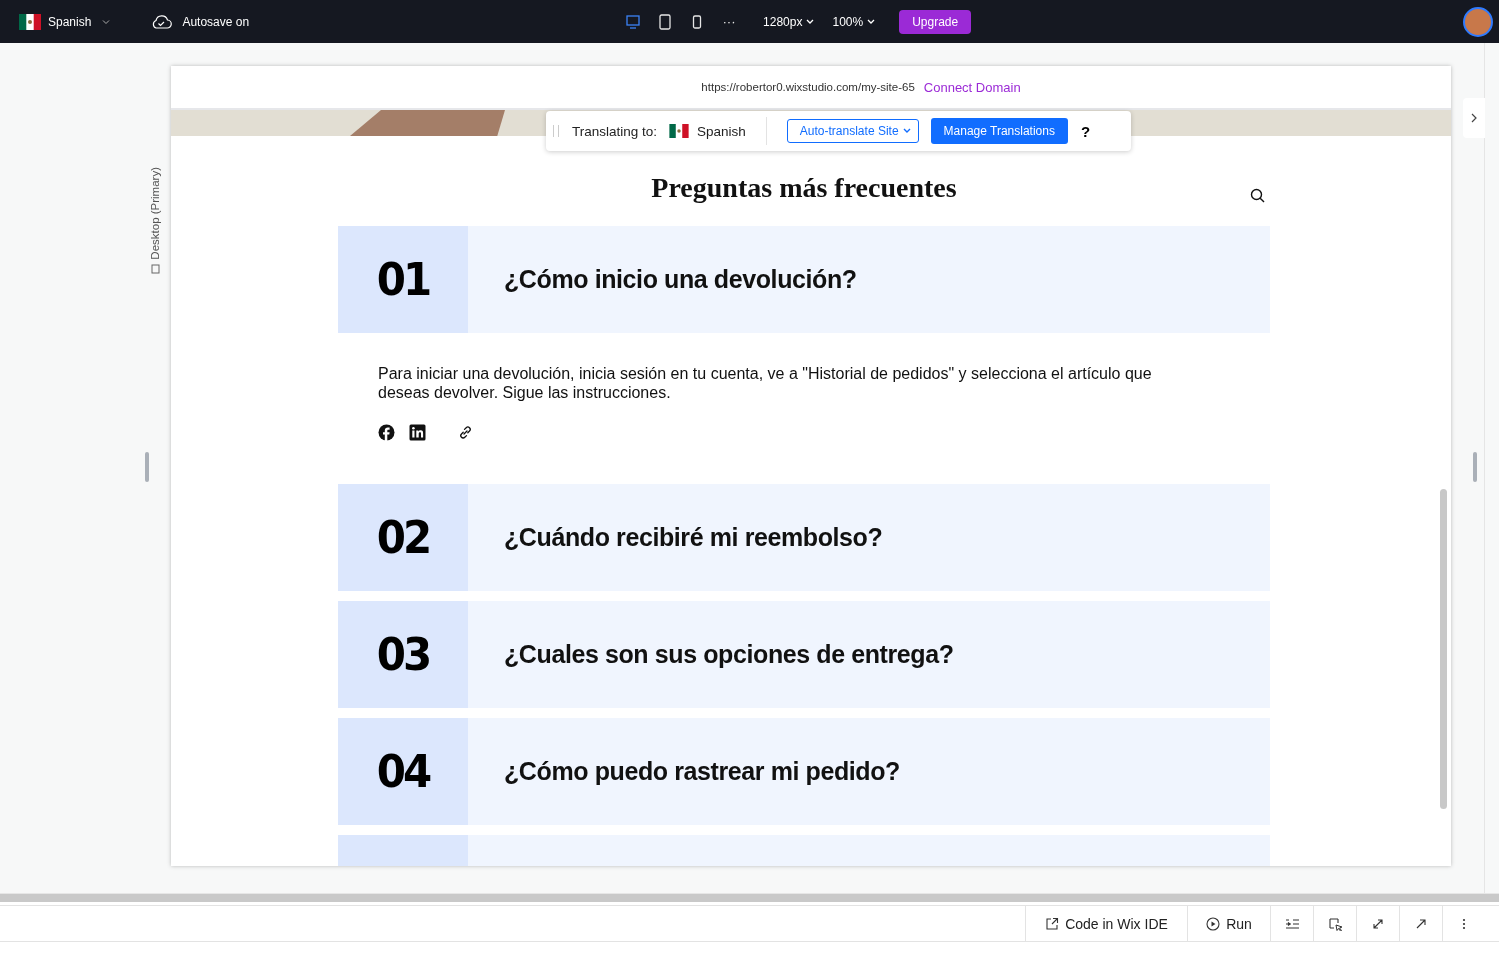 Image resolution: width=1499 pixels, height=953 pixels. Describe the element at coordinates (1335, 923) in the screenshot. I see `select-element-icon` at that location.